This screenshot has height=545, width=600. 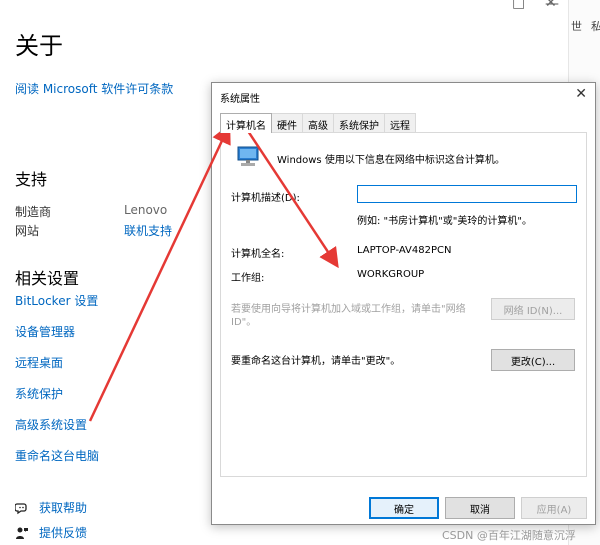 I want to click on dialog-title: 系统属性, so click(x=240, y=99).